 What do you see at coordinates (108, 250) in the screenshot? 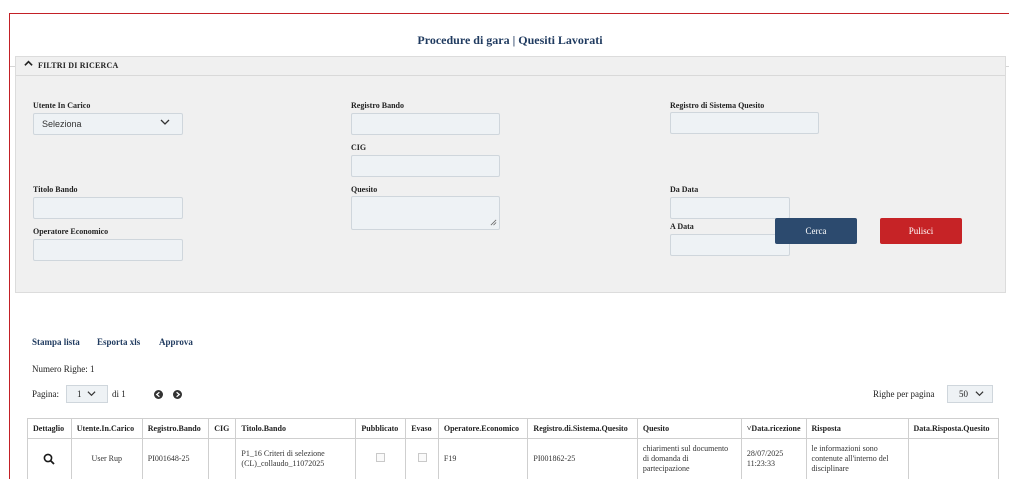
I see `operatore-input` at bounding box center [108, 250].